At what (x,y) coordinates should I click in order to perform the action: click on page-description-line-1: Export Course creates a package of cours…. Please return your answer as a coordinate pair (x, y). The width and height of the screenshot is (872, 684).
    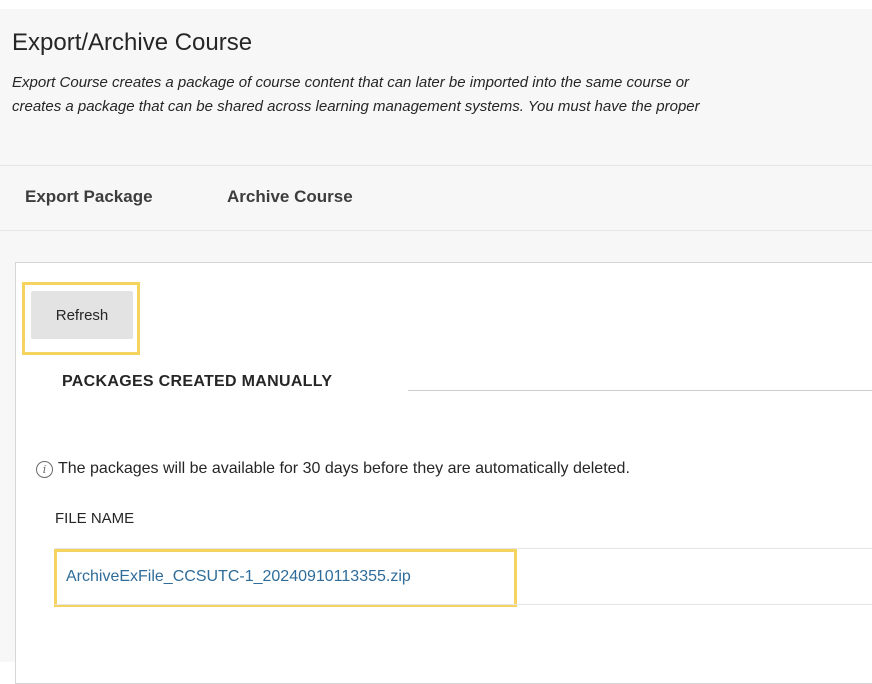
    Looking at the image, I should click on (351, 82).